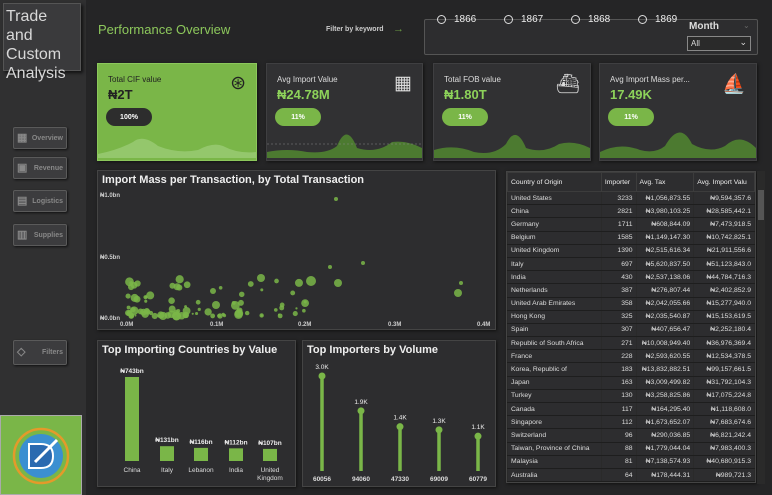  Describe the element at coordinates (665, 396) in the screenshot. I see `table-cell: ₦3,258,825.86` at that location.